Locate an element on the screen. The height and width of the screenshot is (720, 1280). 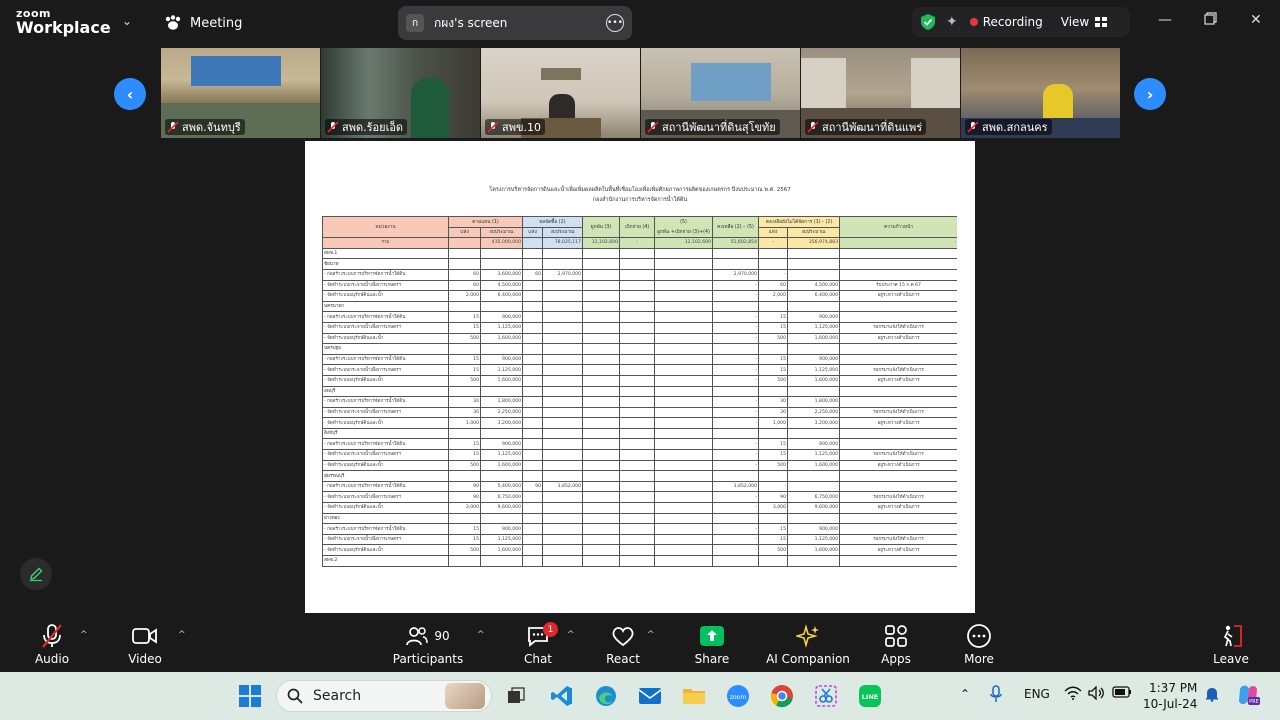
notification-bell-icon is located at coordinates (1212, 695).